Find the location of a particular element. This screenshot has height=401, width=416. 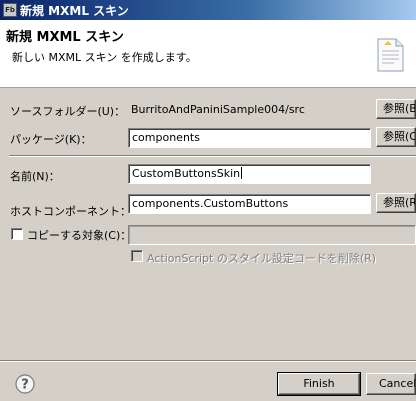

name-input-text: CustomButtonsSkin is located at coordinates (186, 173).